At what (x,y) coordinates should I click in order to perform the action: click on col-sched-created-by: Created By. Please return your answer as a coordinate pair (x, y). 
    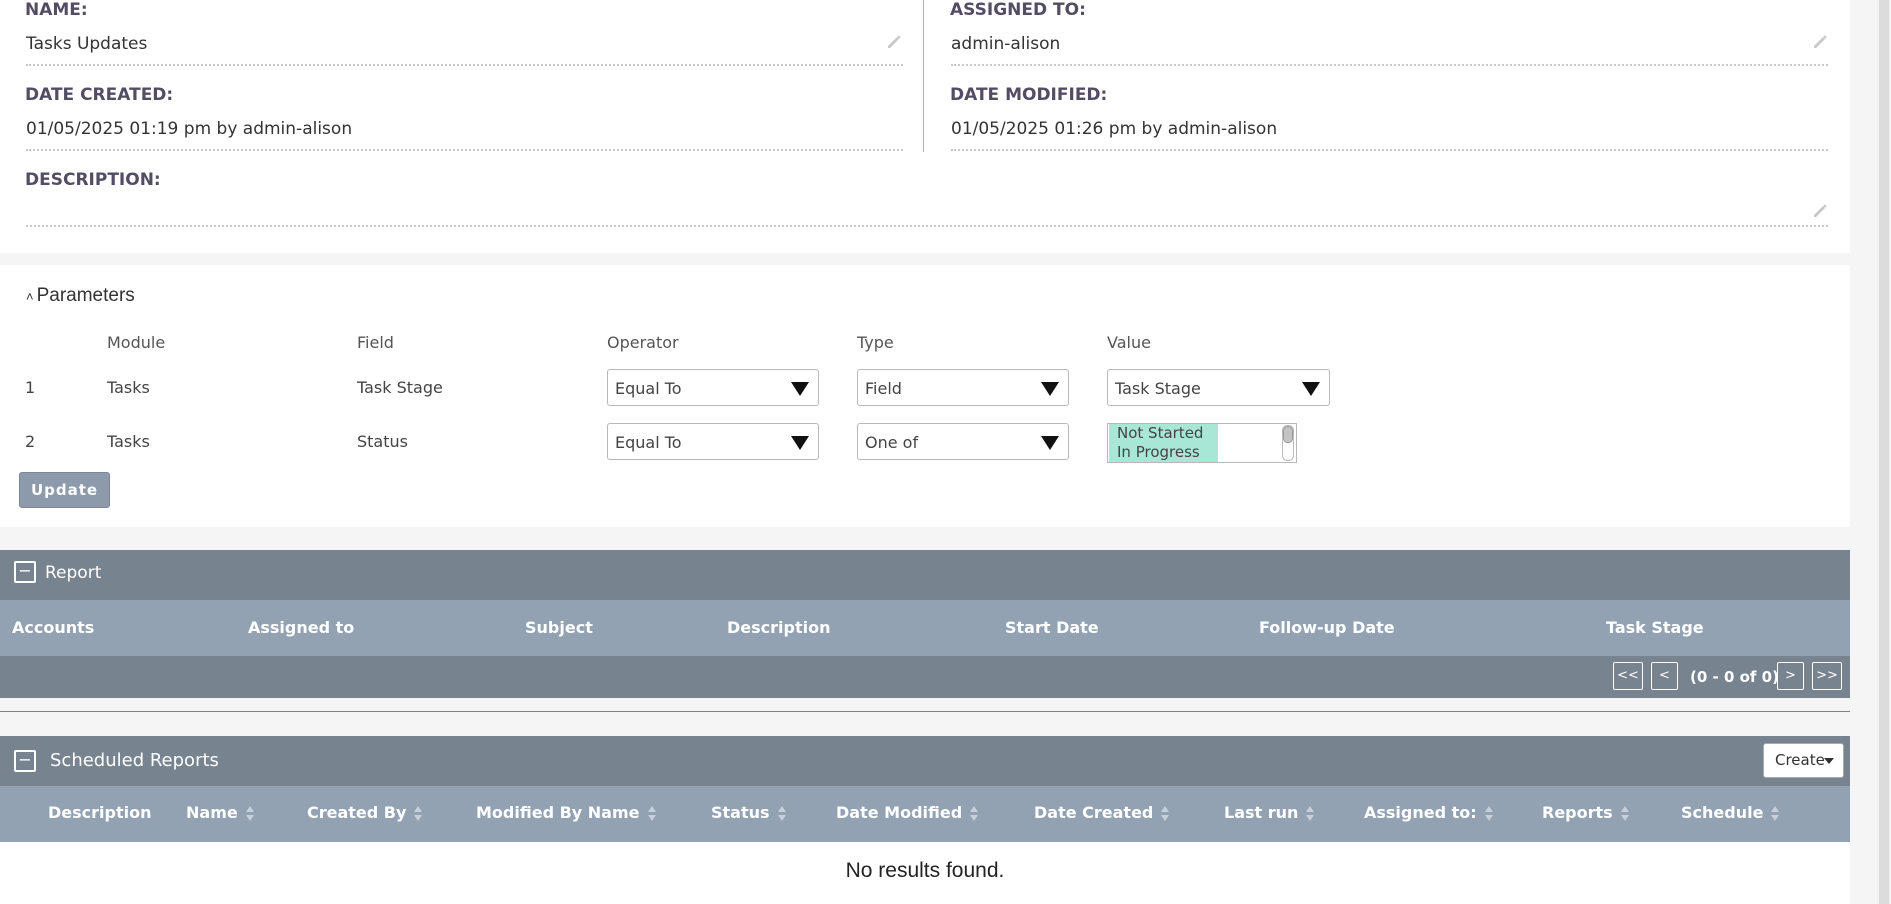
    Looking at the image, I should click on (365, 813).